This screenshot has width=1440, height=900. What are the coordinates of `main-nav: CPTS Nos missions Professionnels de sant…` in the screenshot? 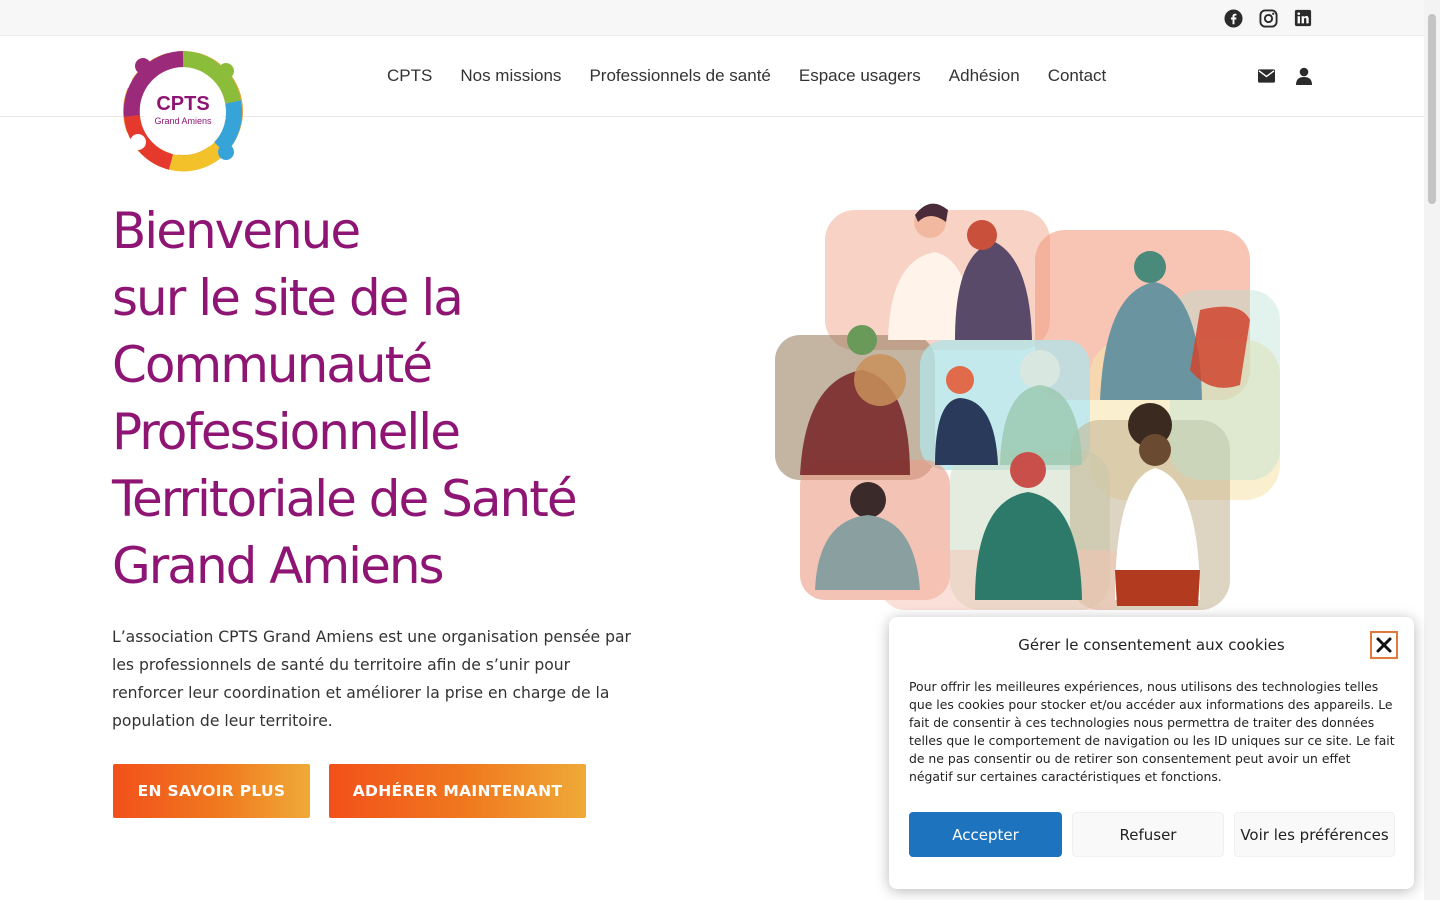 It's located at (746, 76).